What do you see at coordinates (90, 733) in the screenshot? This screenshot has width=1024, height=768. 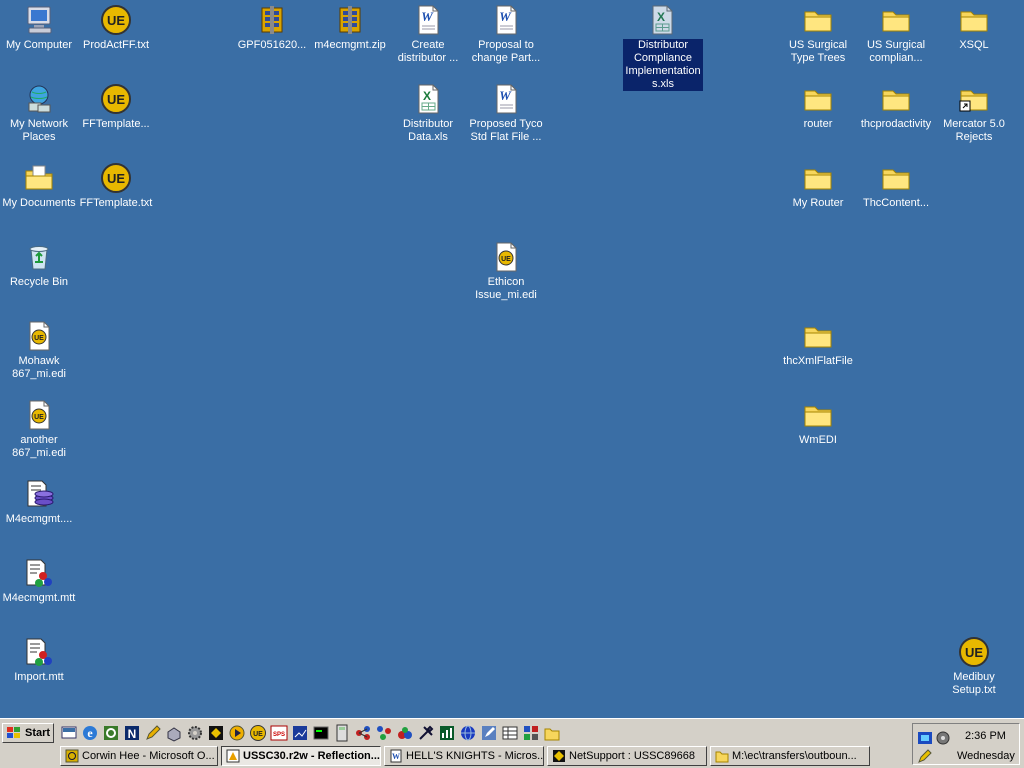 I see `internet-explorer-icon: e` at bounding box center [90, 733].